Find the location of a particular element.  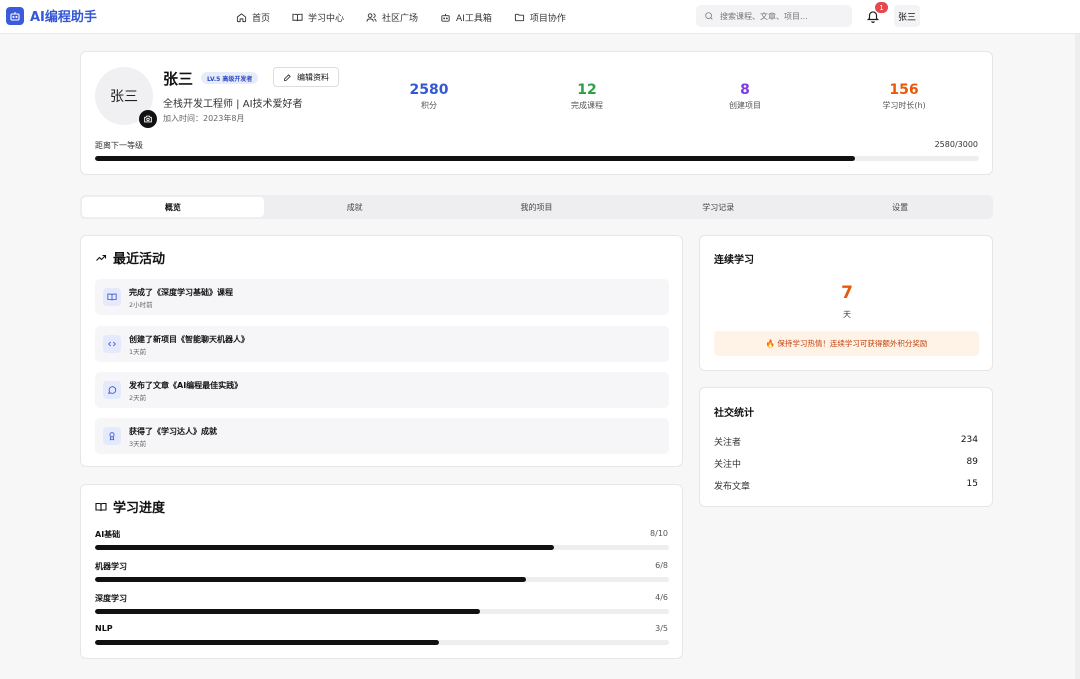

tab-settings: 设置 is located at coordinates (900, 207).